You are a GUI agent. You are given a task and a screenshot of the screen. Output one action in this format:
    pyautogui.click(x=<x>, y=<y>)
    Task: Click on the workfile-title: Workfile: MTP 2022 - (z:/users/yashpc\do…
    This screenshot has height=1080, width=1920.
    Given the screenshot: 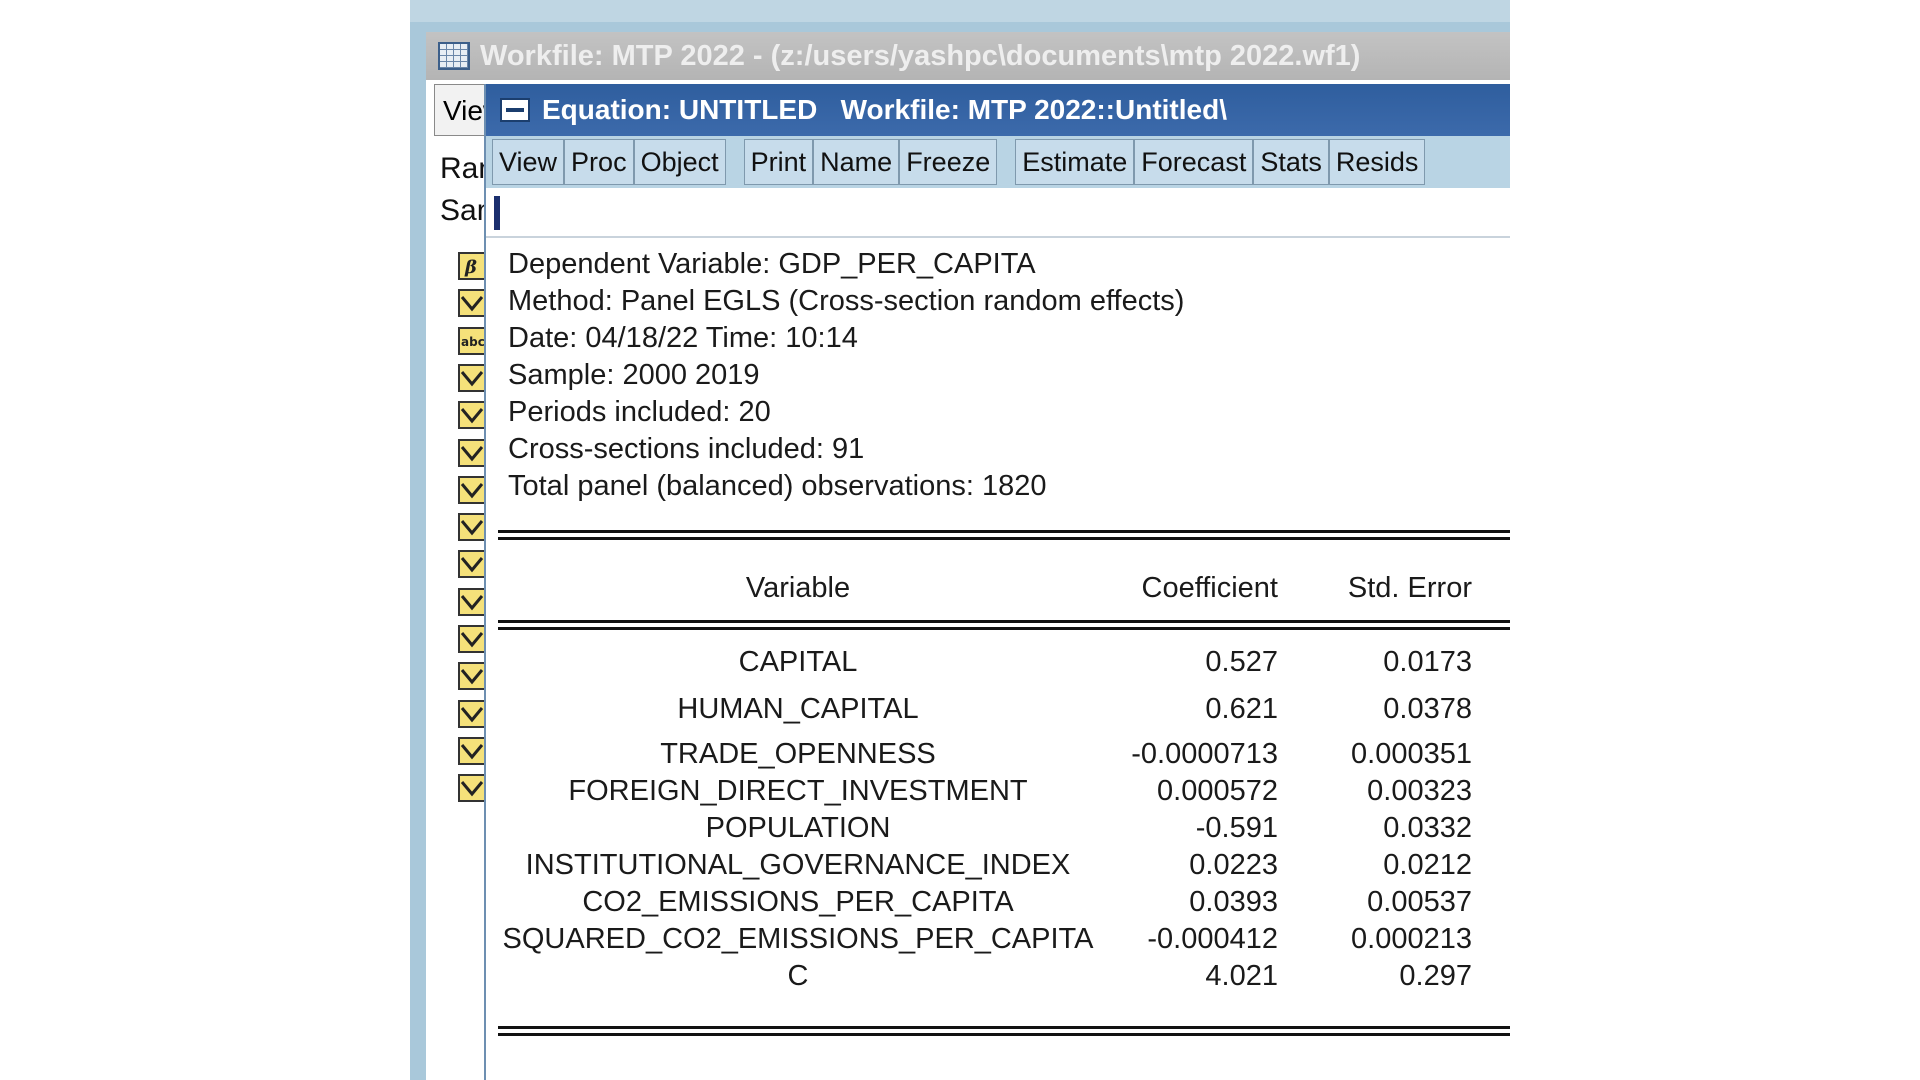 What is the action you would take?
    pyautogui.click(x=920, y=55)
    